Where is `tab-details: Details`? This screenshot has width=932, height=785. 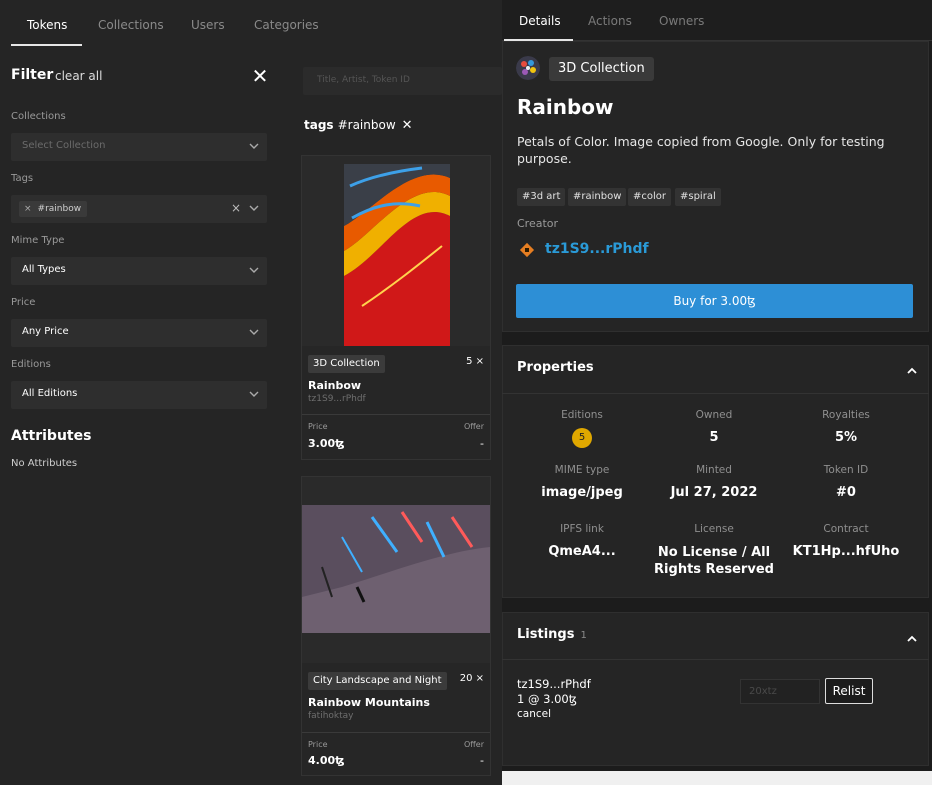 tab-details: Details is located at coordinates (540, 21).